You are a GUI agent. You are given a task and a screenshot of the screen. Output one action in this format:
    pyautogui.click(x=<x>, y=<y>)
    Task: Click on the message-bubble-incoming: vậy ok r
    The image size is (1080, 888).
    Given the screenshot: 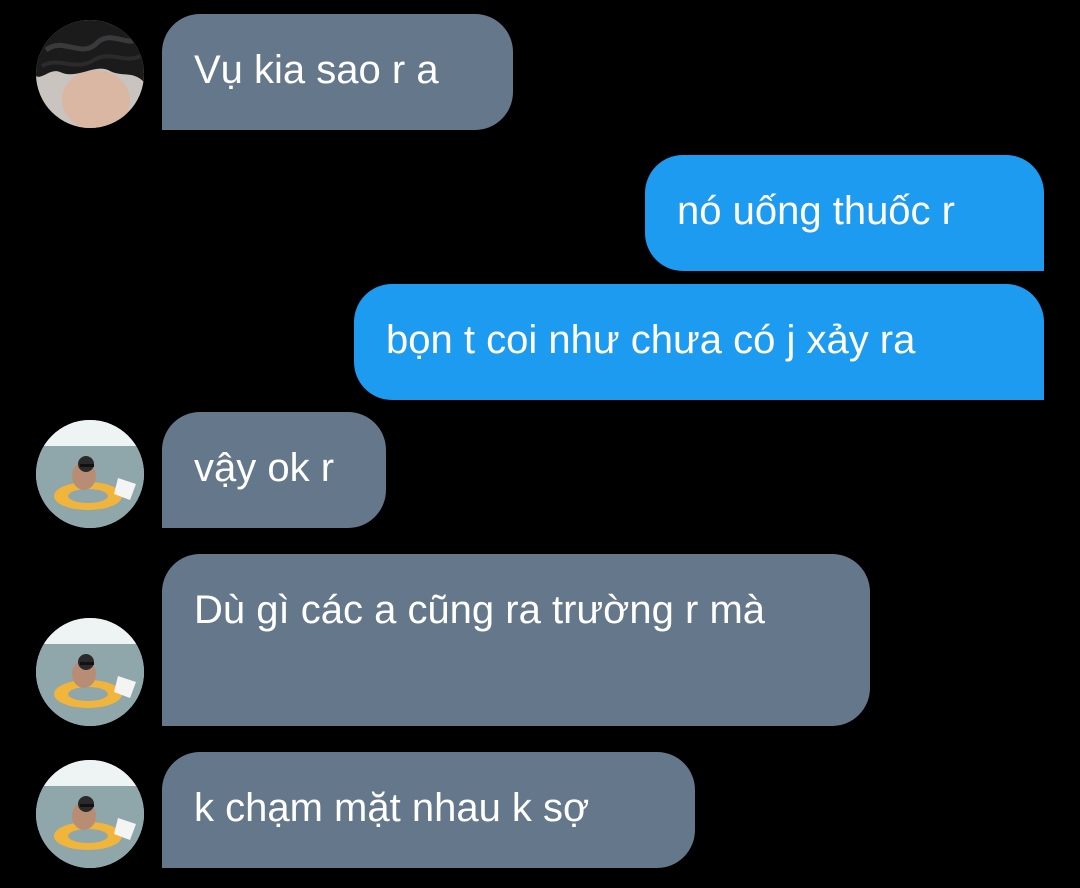 What is the action you would take?
    pyautogui.click(x=274, y=470)
    